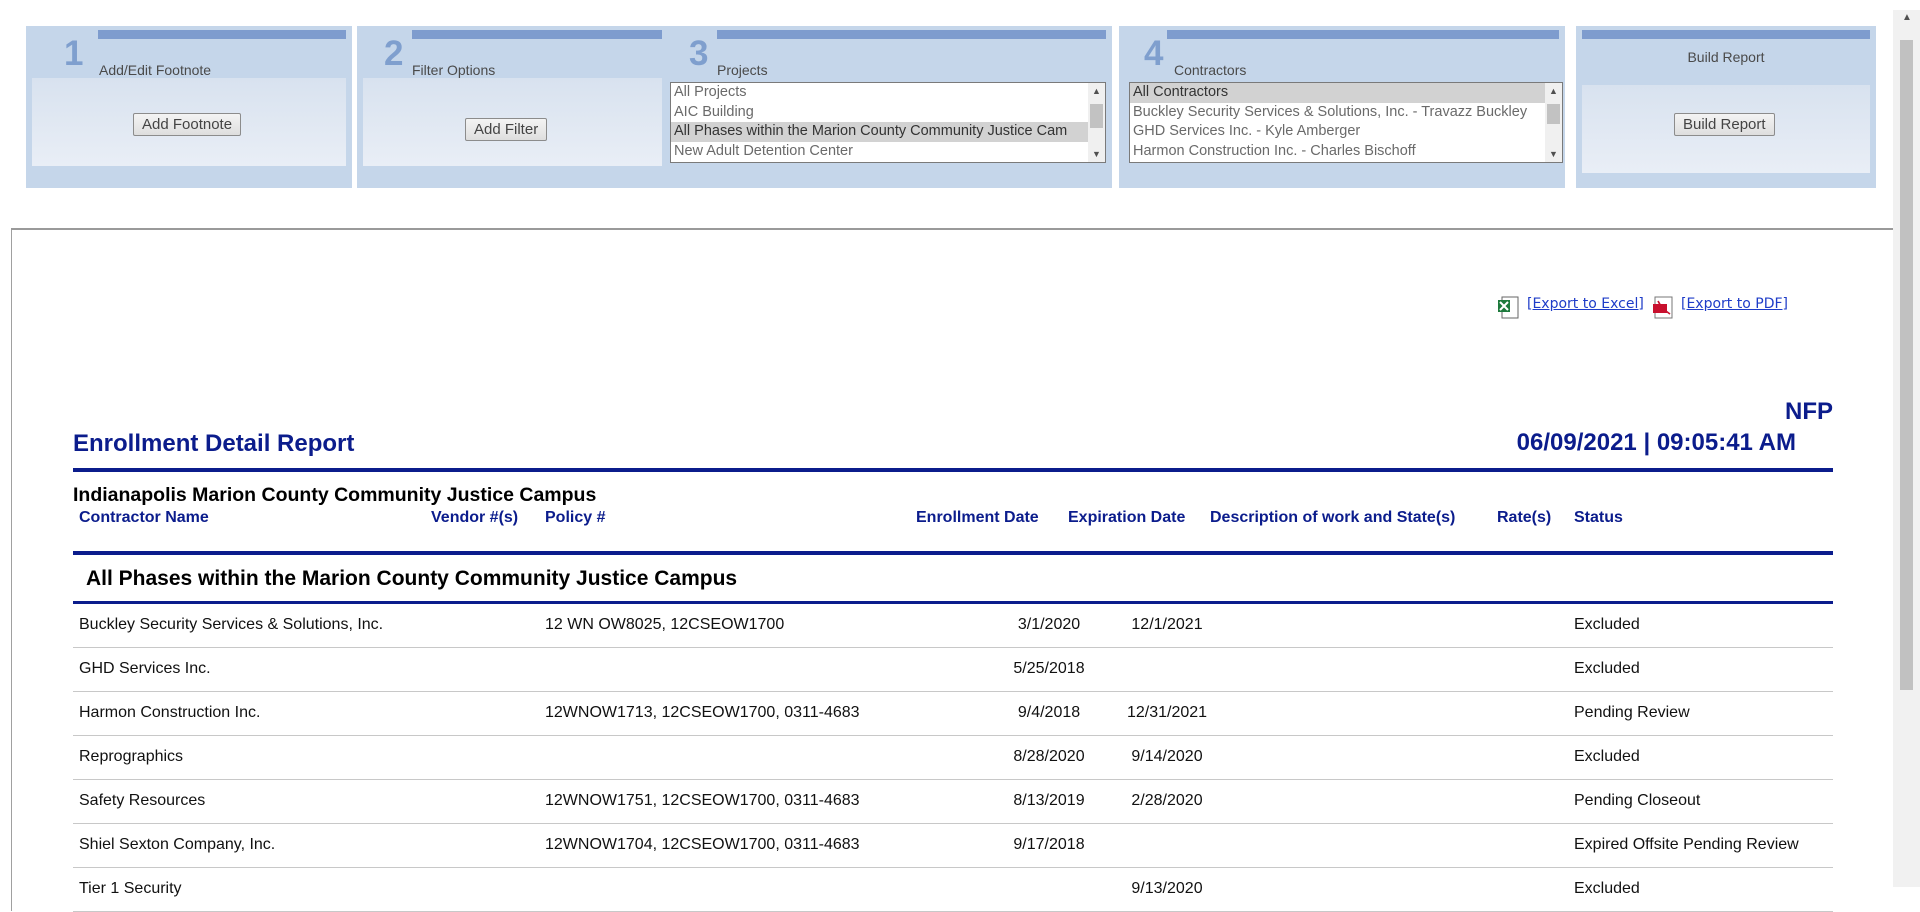 The image size is (1920, 912). What do you see at coordinates (515, 107) in the screenshot?
I see `step-filter-panel: 2 Filter Options Add Filter` at bounding box center [515, 107].